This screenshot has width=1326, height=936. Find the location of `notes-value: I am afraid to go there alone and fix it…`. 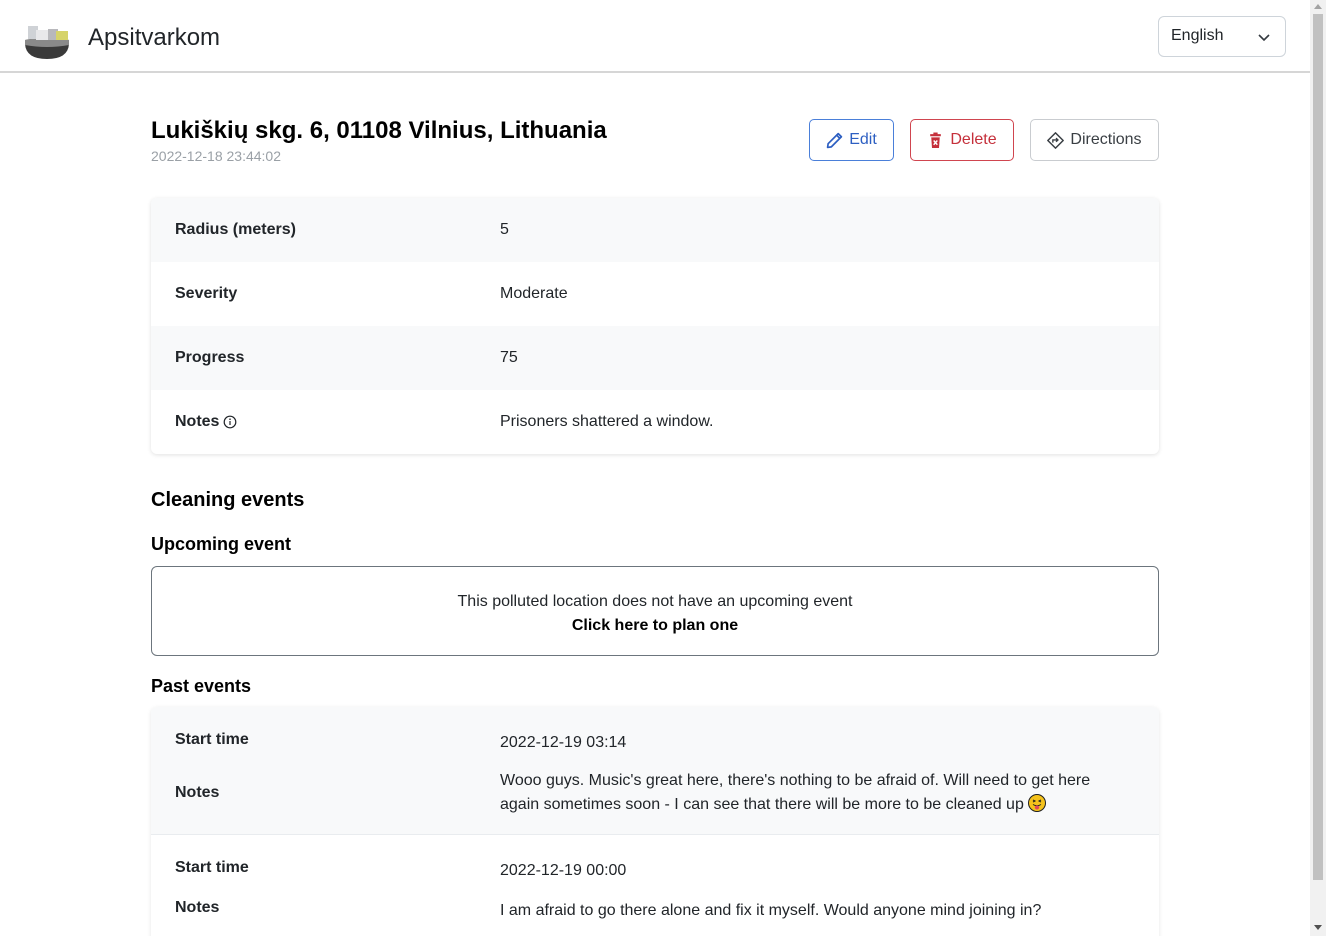

notes-value: I am afraid to go there alone and fix it… is located at coordinates (771, 910).